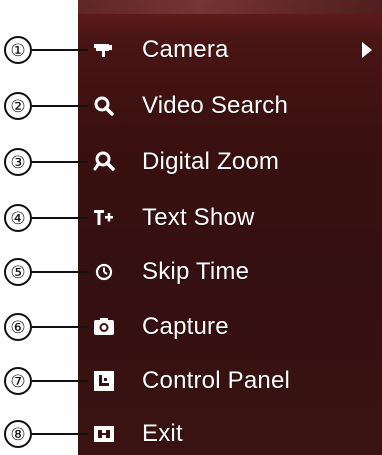 Image resolution: width=382 pixels, height=455 pixels. I want to click on menu-item-label: Text Show, so click(198, 217).